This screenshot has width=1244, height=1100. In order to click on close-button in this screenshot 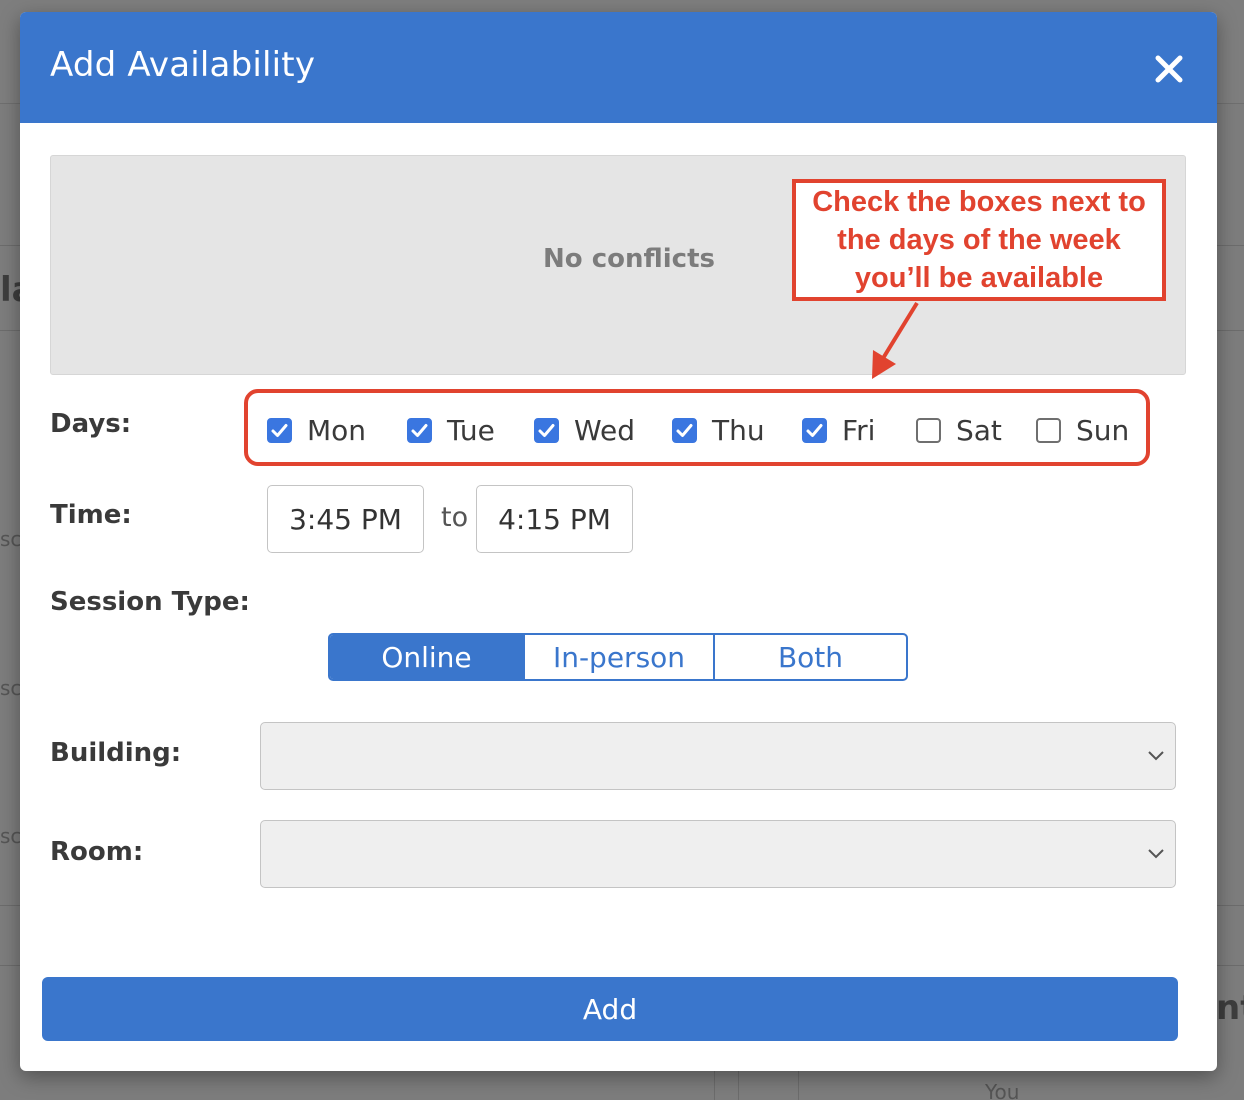, I will do `click(1169, 69)`.